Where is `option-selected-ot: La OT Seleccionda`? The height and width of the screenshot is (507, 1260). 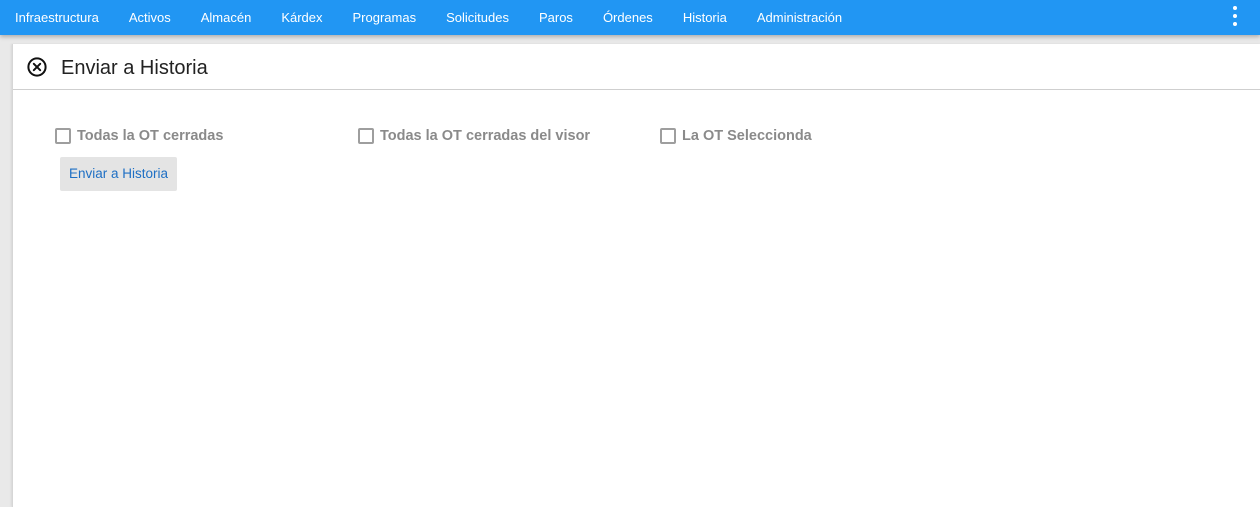
option-selected-ot: La OT Seleccionda is located at coordinates (736, 136).